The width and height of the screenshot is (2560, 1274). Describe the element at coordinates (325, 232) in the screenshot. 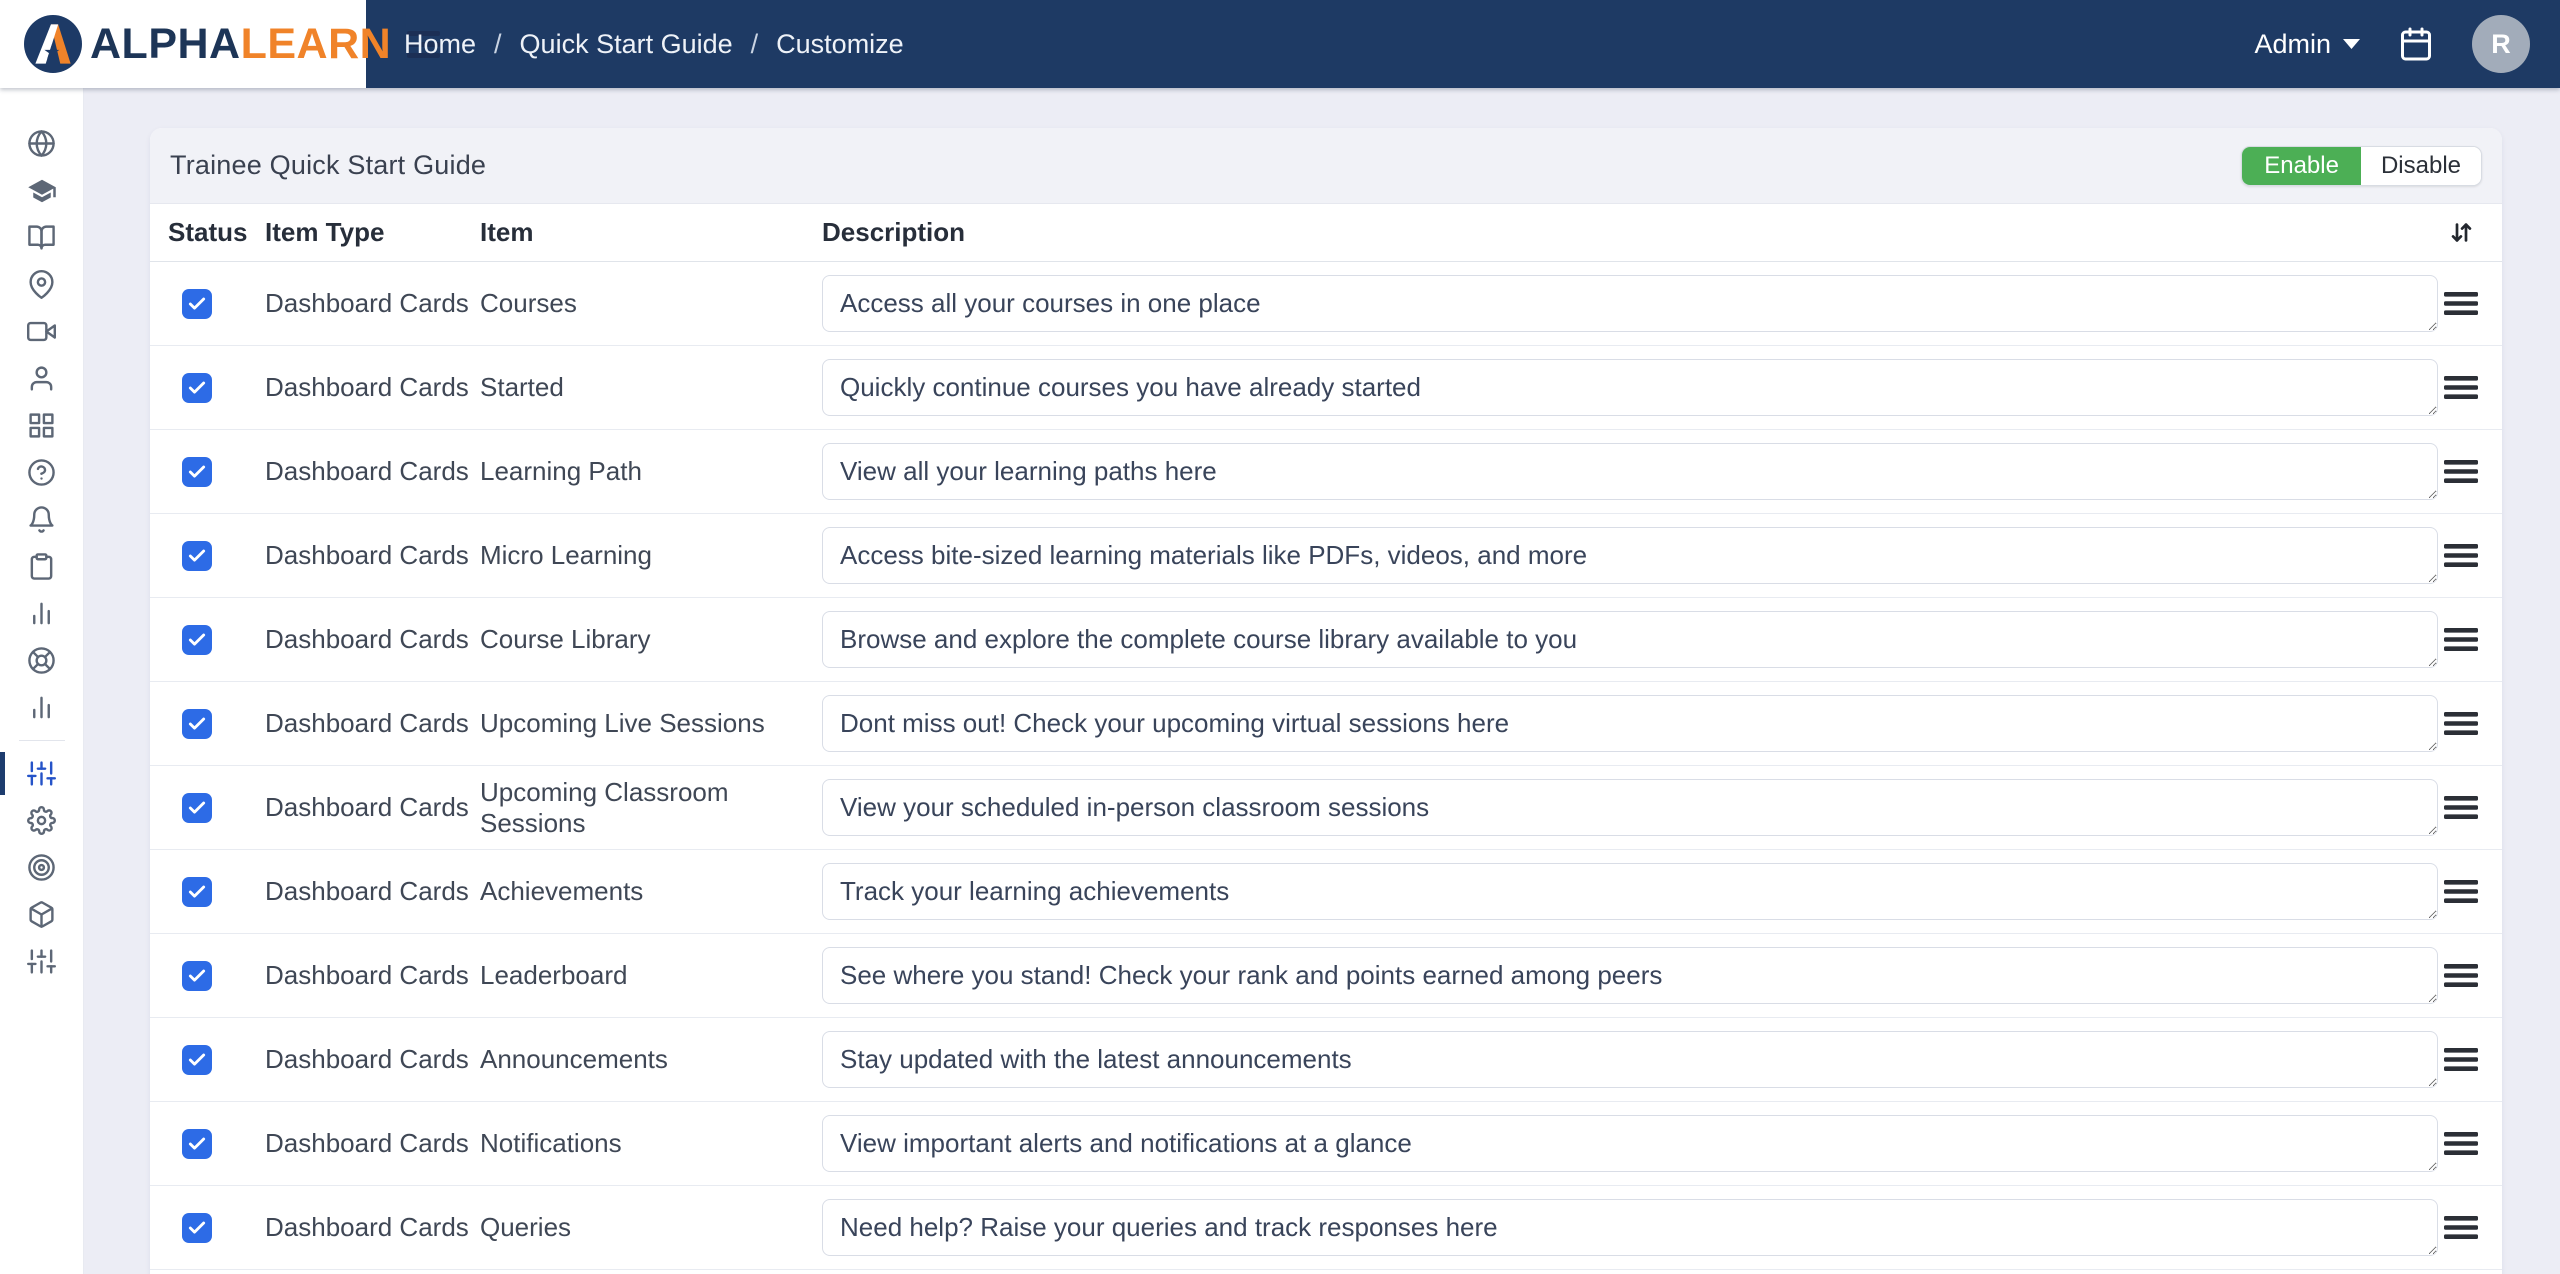

I see `column-header-item-type: Item Type` at that location.